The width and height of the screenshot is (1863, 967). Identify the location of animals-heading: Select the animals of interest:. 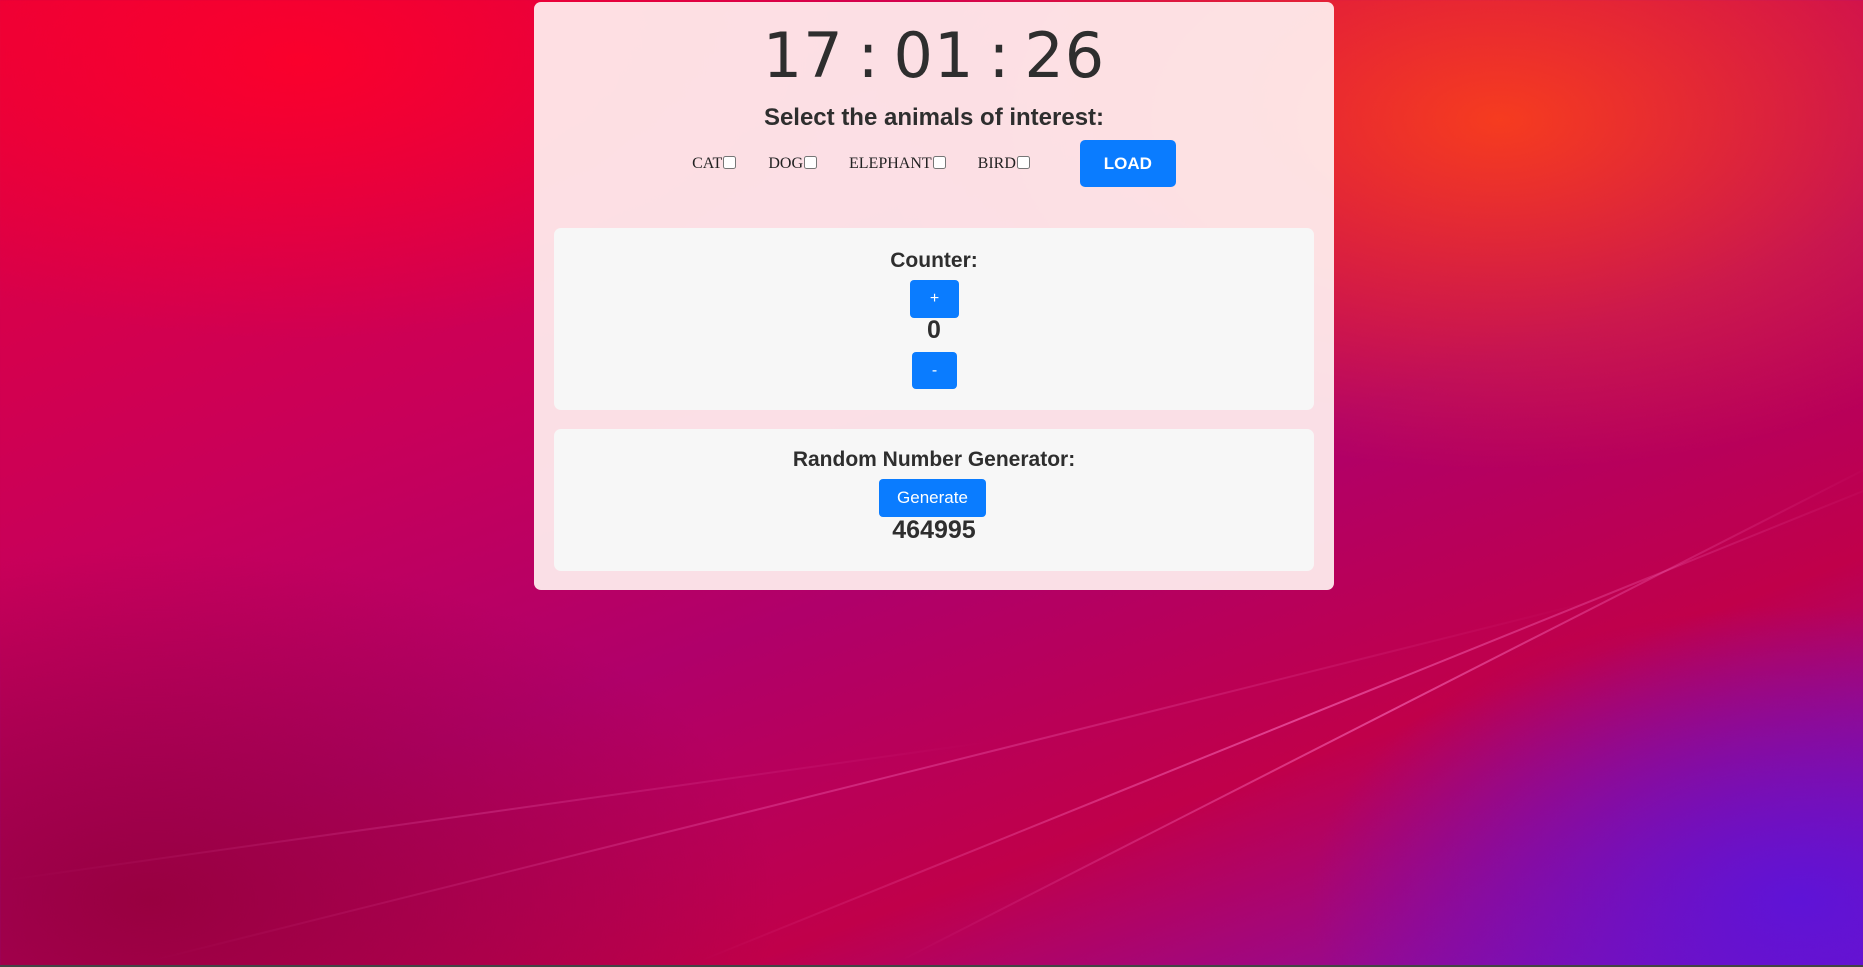
(934, 117).